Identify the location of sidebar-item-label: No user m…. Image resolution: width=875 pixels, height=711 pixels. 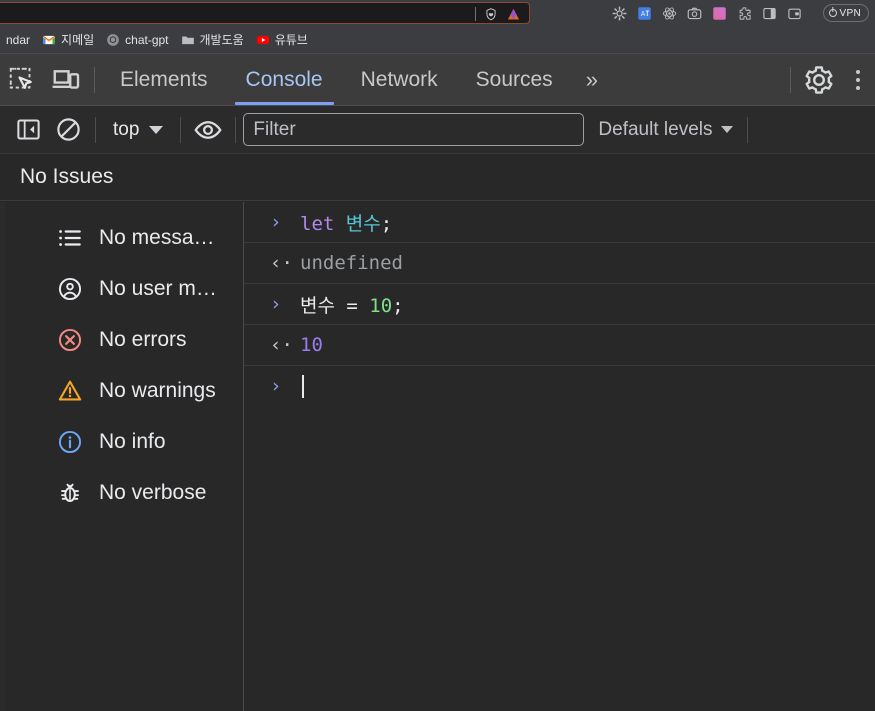
(158, 288).